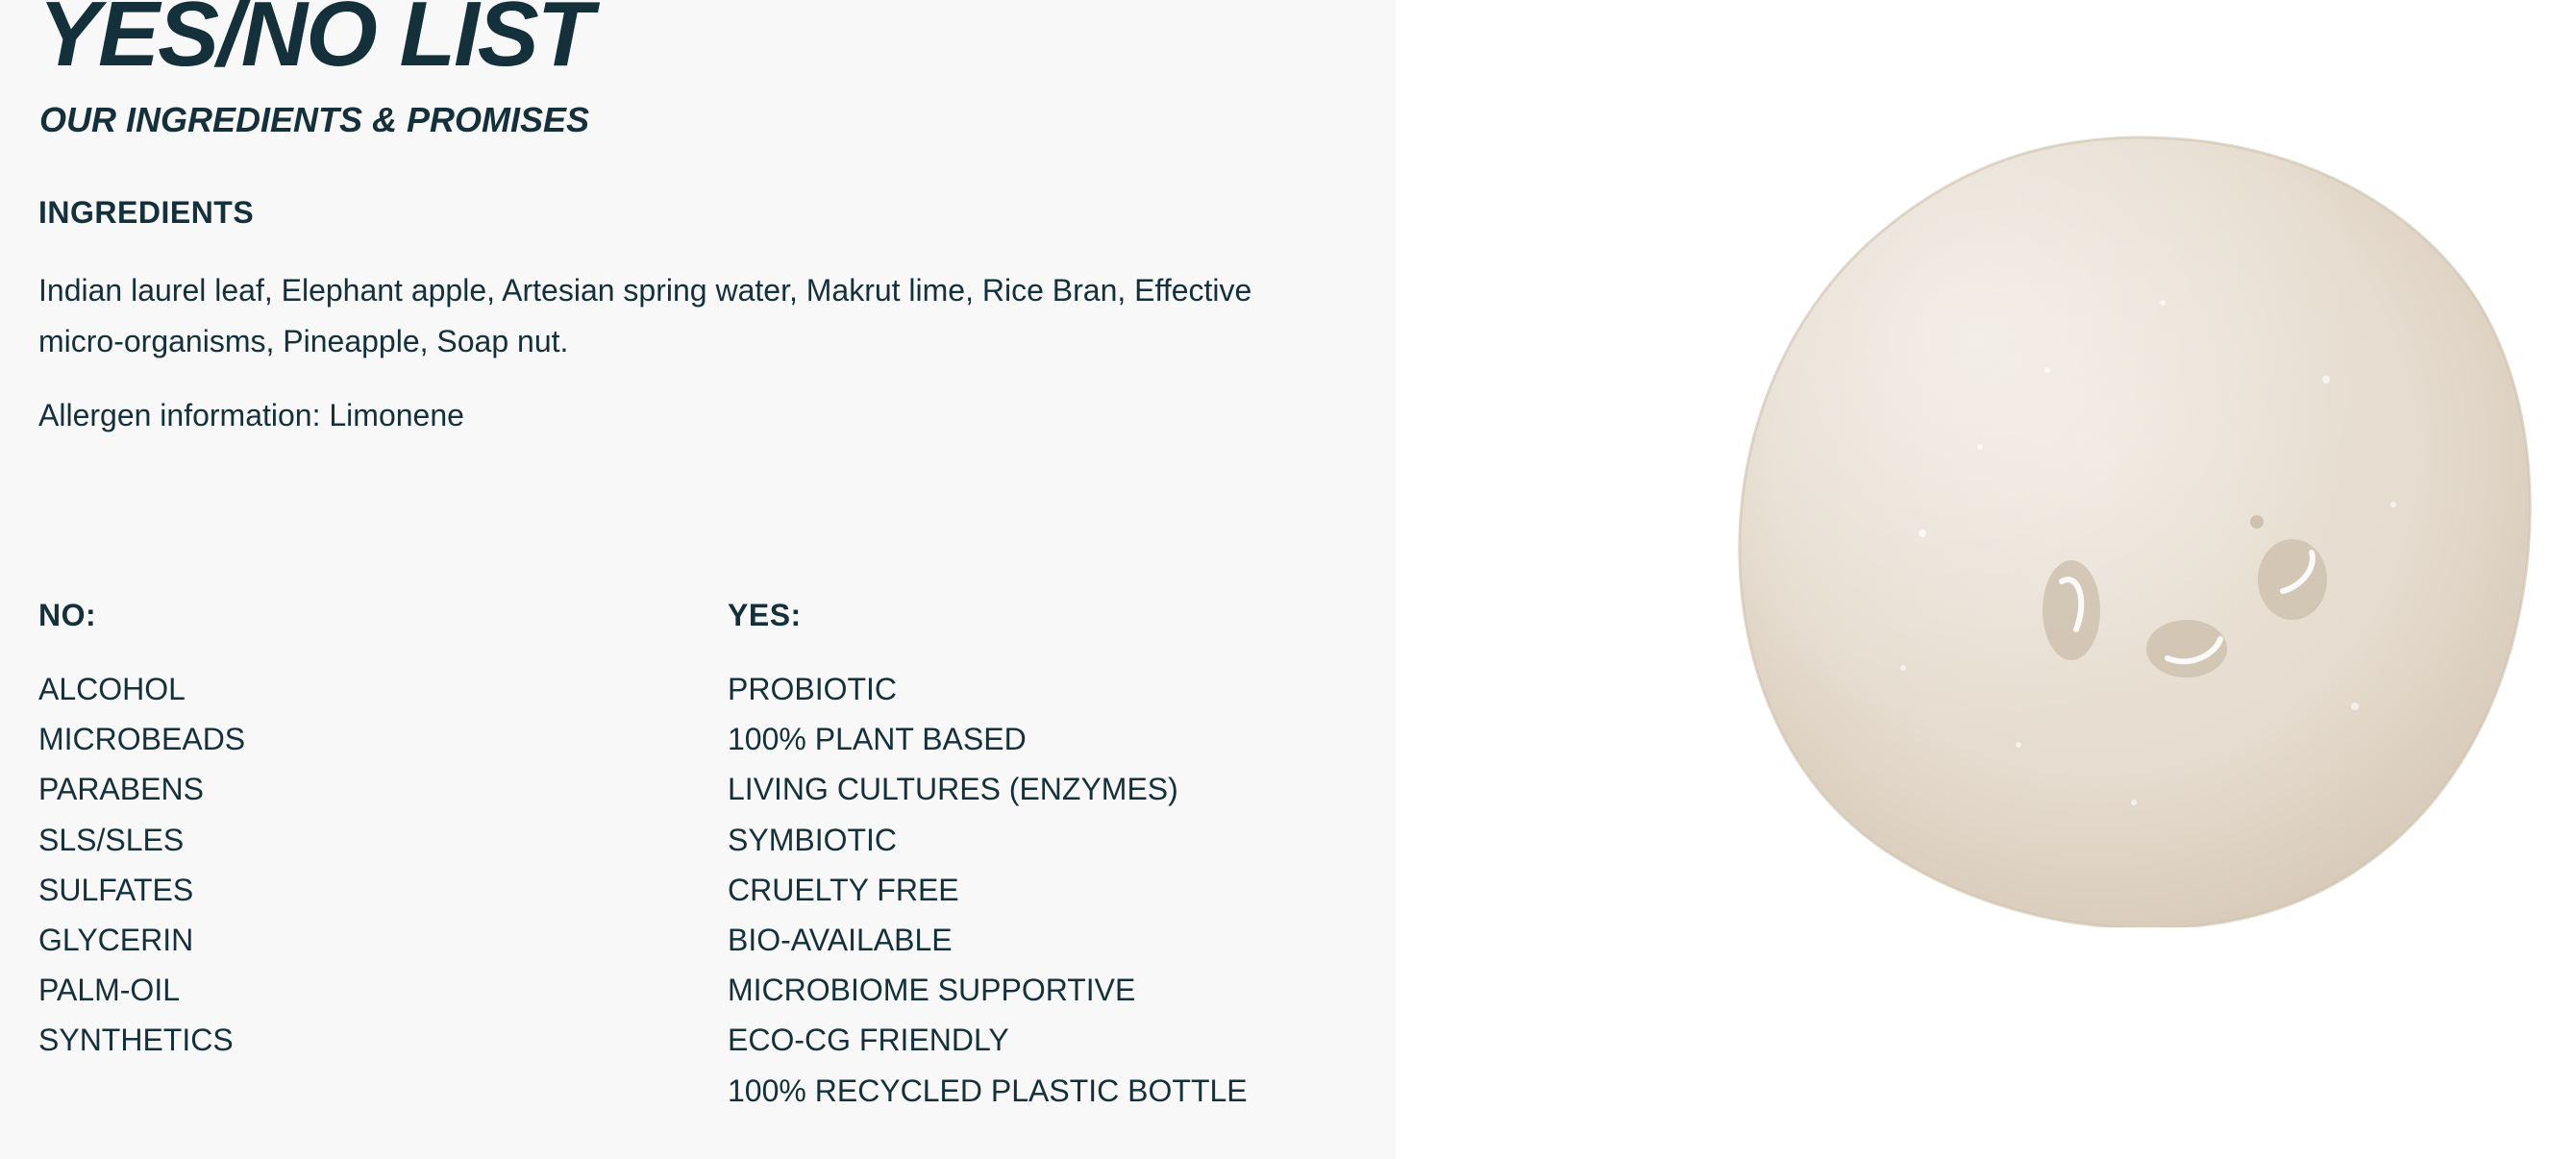 The height and width of the screenshot is (1159, 2576). I want to click on ingredients-heading: INGREDIENTS, so click(146, 212).